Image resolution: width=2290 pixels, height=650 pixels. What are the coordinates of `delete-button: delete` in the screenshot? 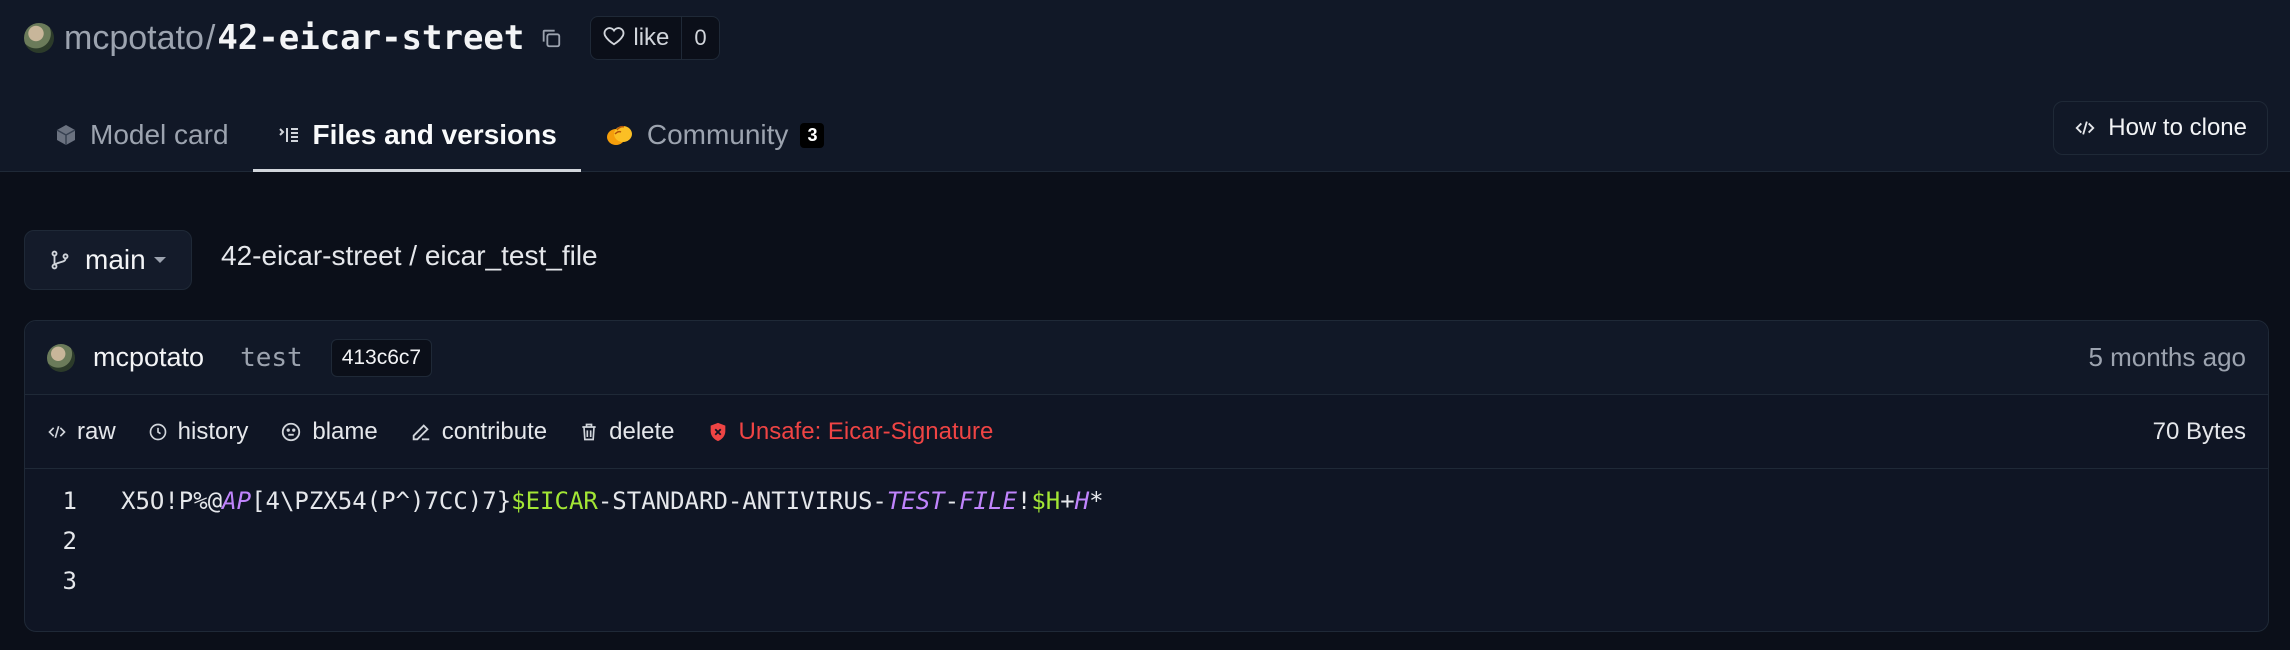 It's located at (627, 431).